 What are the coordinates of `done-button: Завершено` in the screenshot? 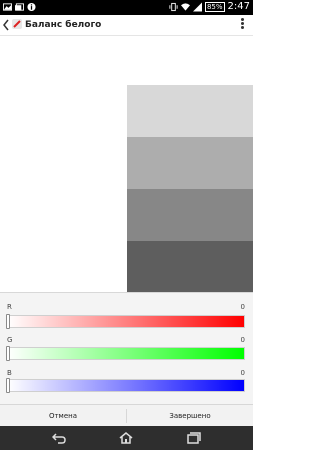 It's located at (190, 416).